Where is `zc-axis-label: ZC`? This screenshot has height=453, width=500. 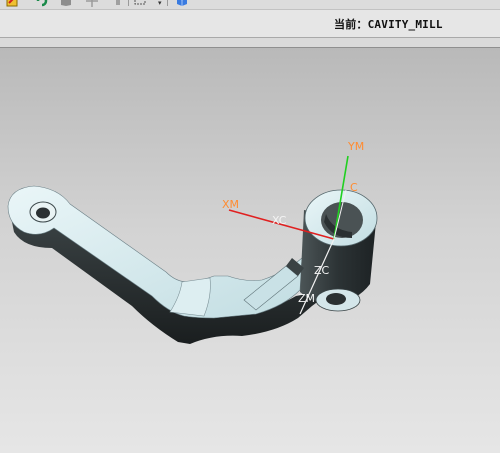
zc-axis-label: ZC is located at coordinates (322, 270).